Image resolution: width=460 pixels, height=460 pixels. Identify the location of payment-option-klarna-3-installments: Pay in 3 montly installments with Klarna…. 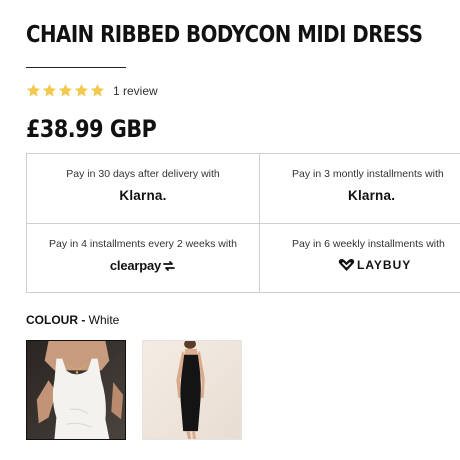
(360, 189).